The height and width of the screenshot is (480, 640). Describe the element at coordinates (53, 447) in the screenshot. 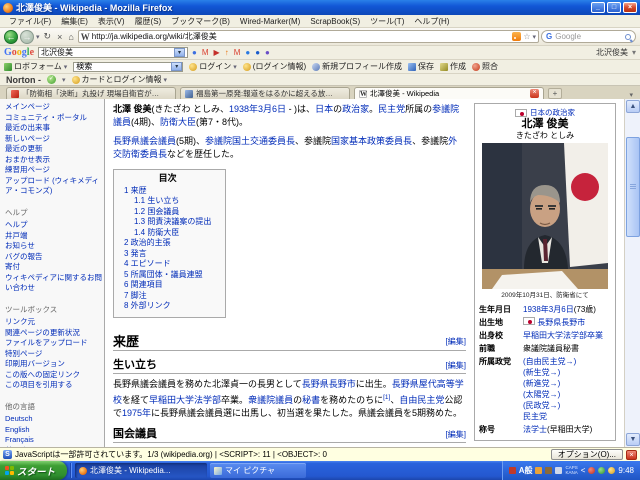

I see `interlanguage-link: 한국어` at that location.